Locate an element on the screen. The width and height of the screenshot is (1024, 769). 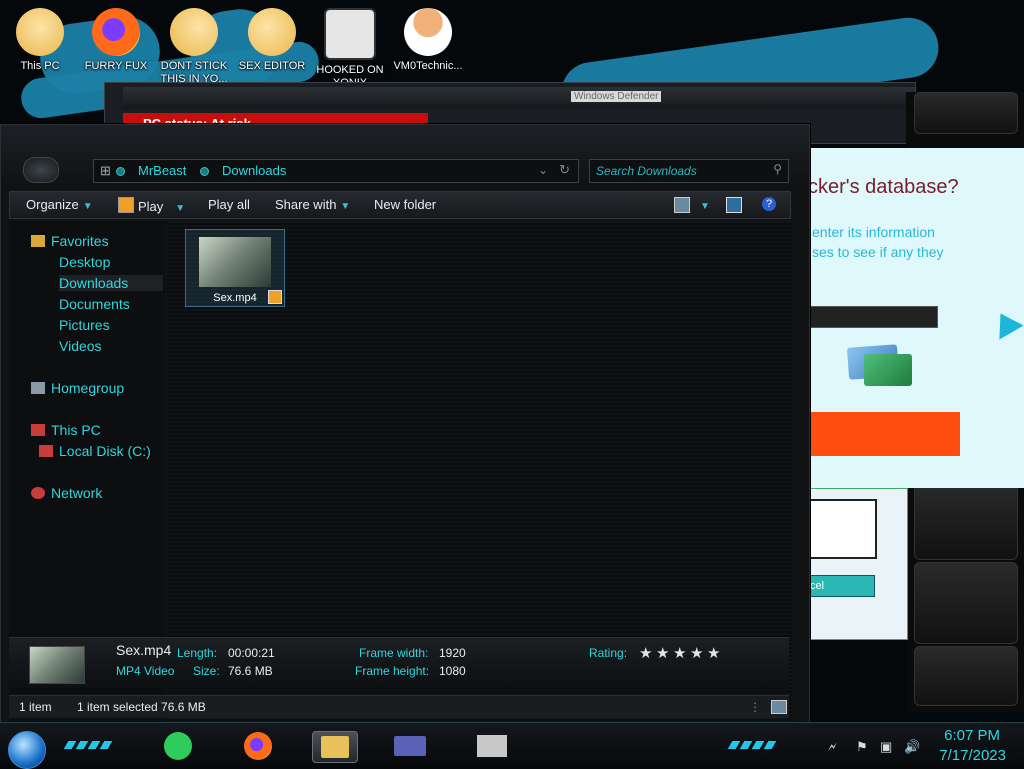
nav-label: This PC is located at coordinates (76, 430).